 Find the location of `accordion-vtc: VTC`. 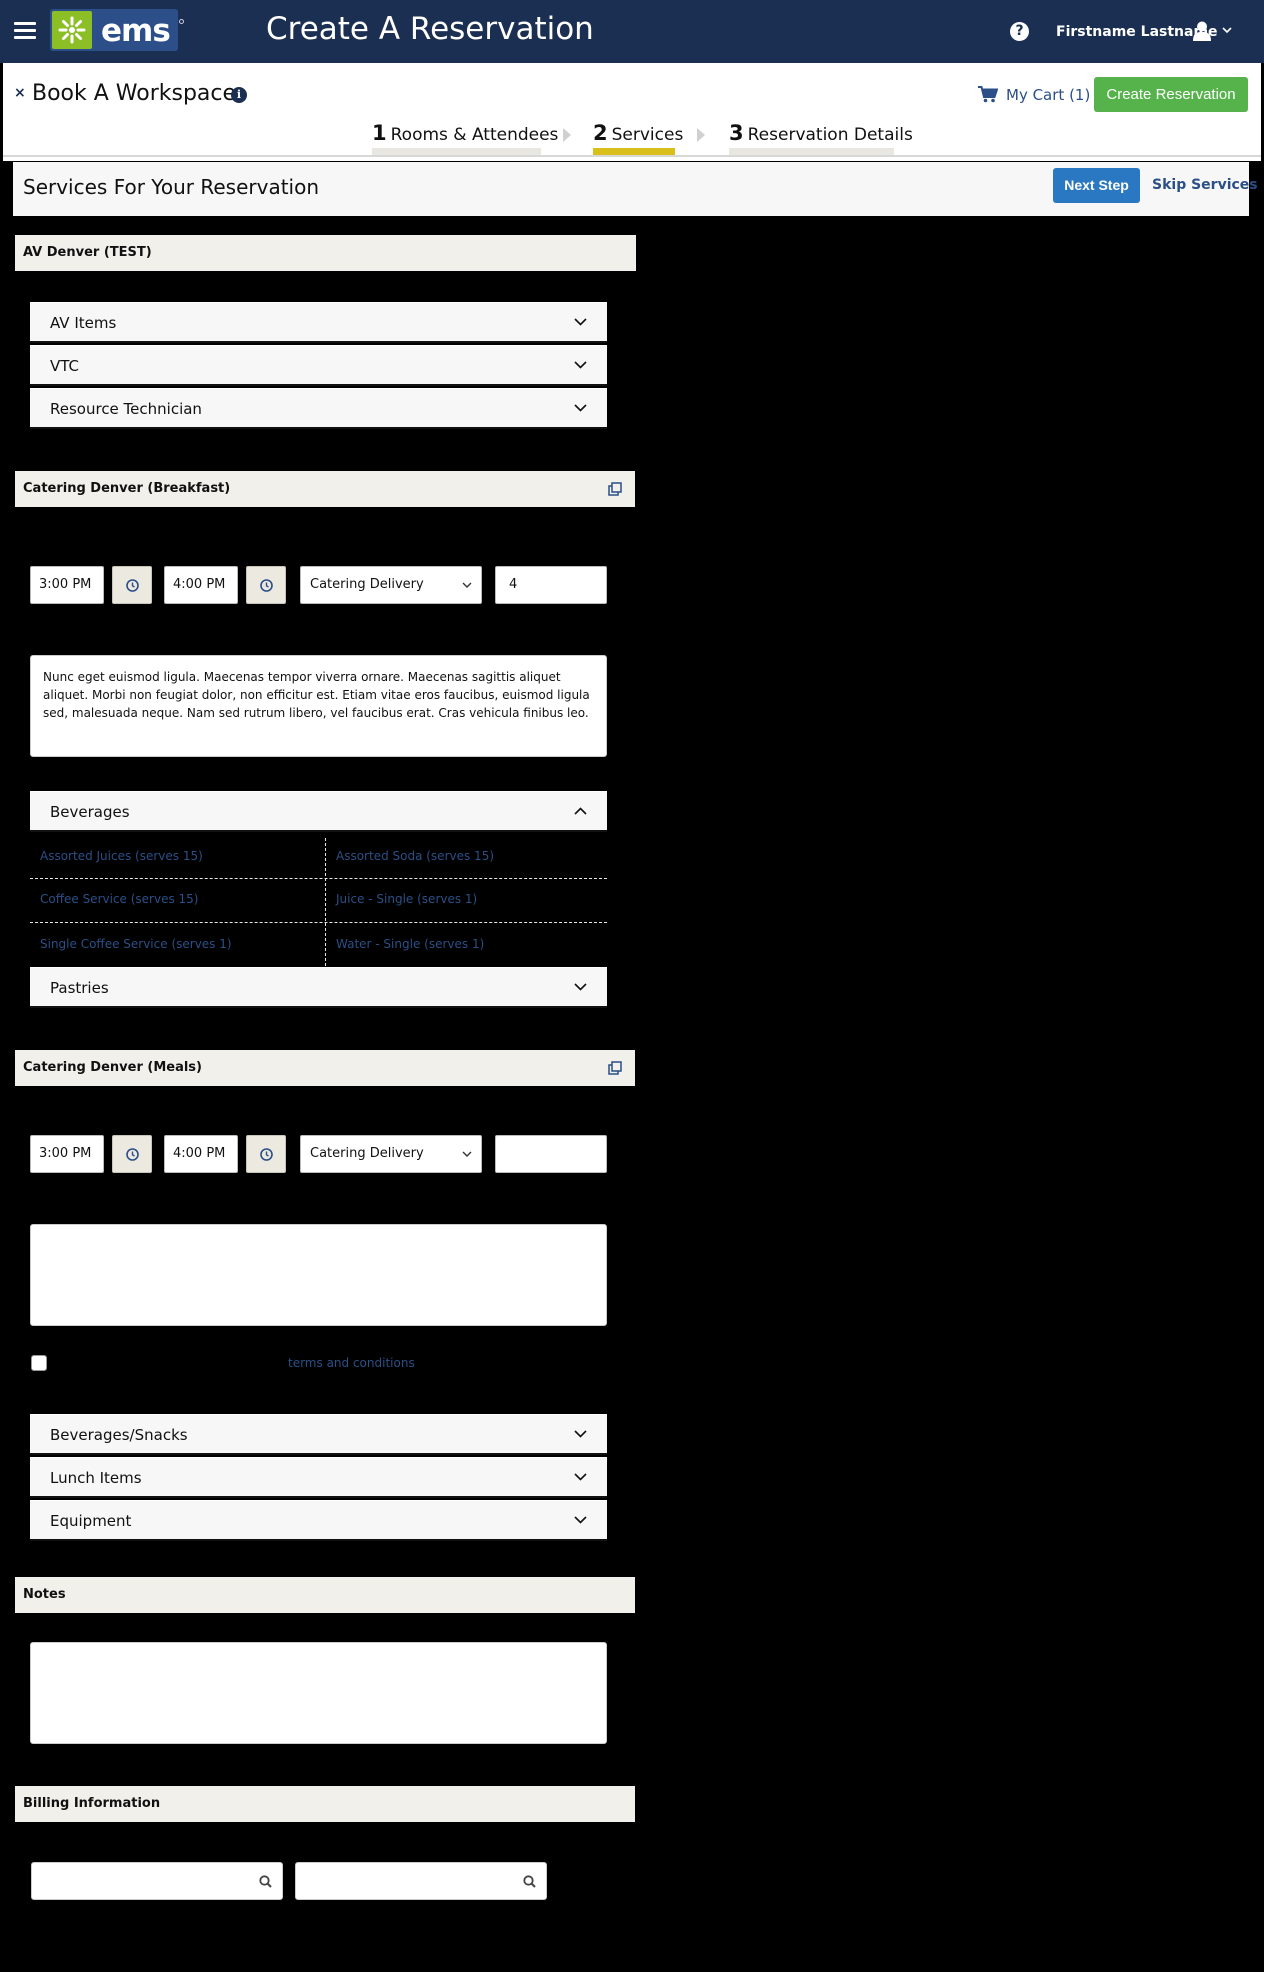

accordion-vtc: VTC is located at coordinates (318, 365).